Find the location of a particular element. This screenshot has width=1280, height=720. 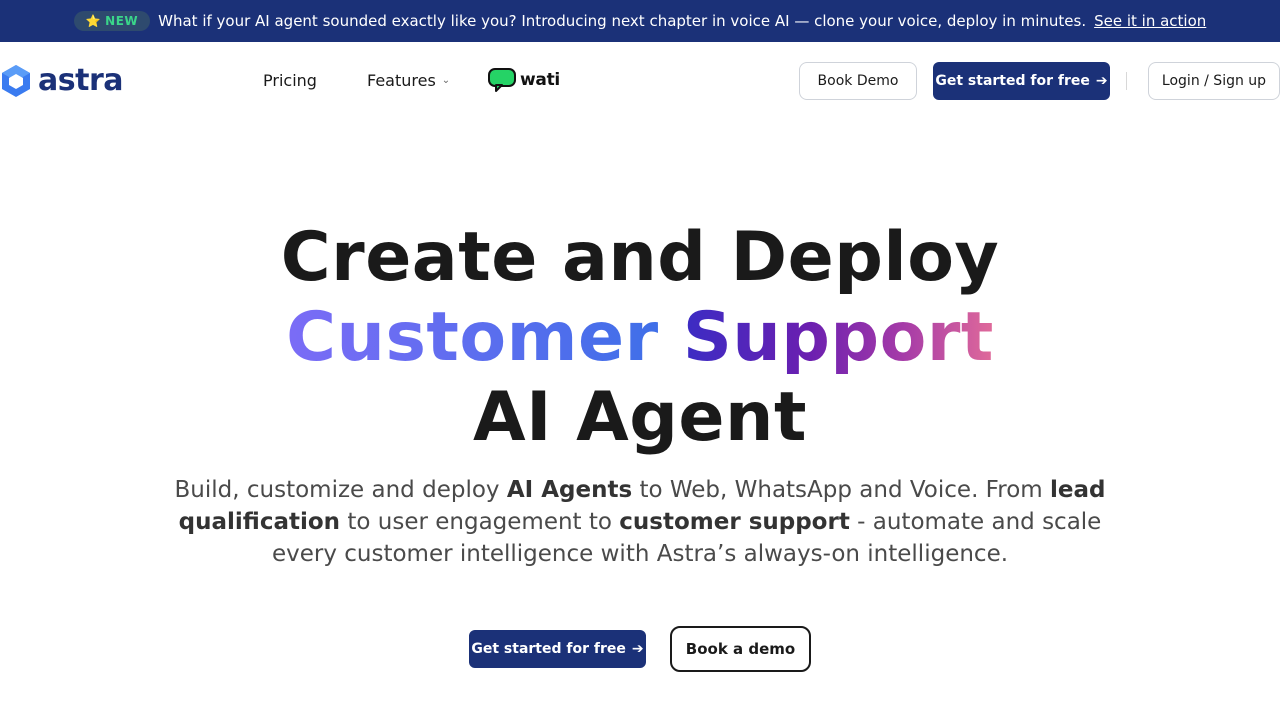

hero-sub-text: to Web, WhatsApp and Voice. From is located at coordinates (841, 490).